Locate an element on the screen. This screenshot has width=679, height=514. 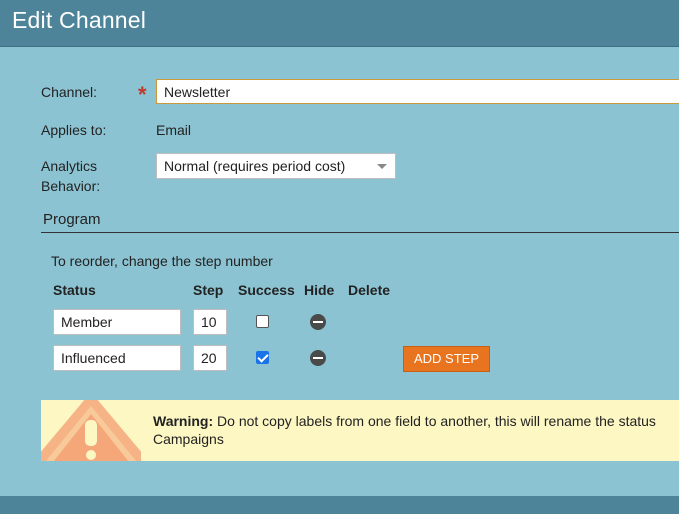
add-step-button: ADD STEP is located at coordinates (446, 359).